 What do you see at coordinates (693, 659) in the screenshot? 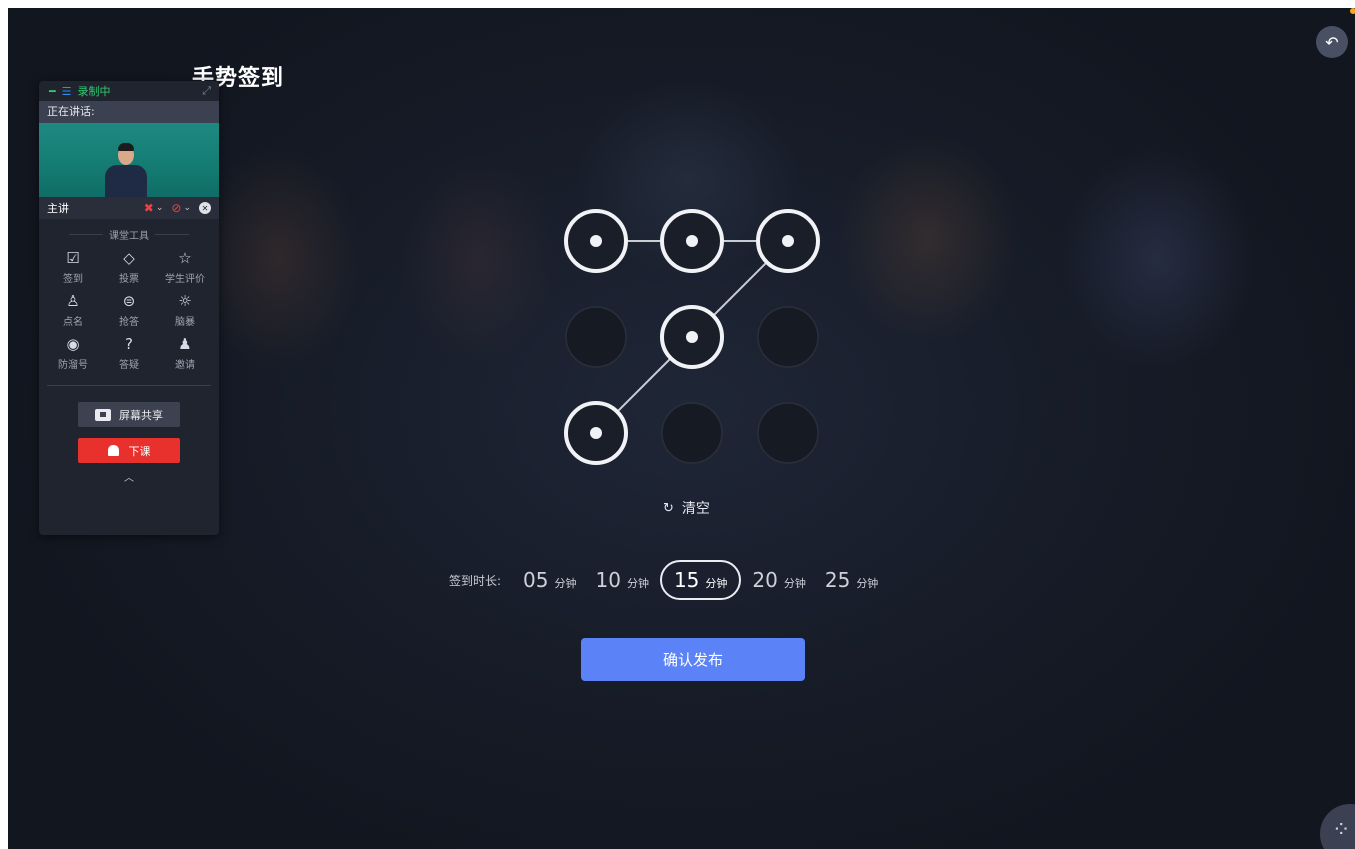
I see `confirm-publish-button: 确认发布` at bounding box center [693, 659].